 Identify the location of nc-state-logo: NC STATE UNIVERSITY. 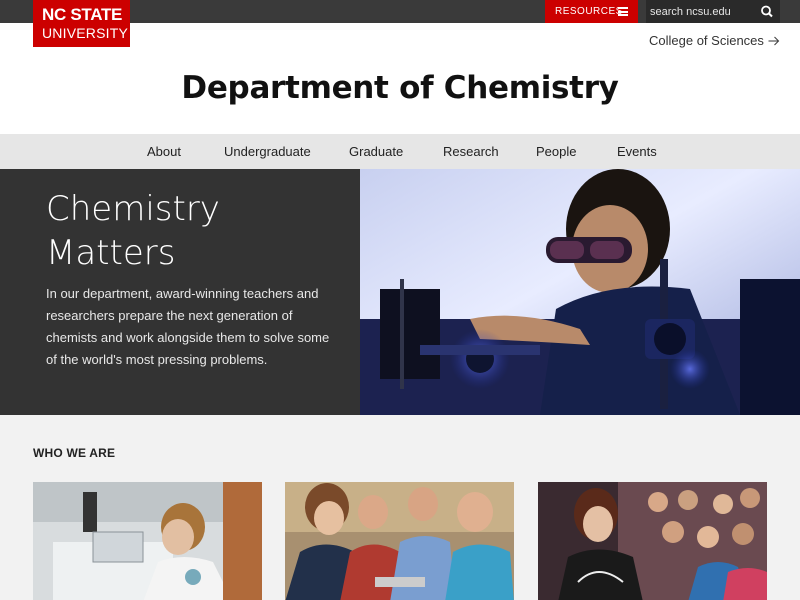
(81, 23).